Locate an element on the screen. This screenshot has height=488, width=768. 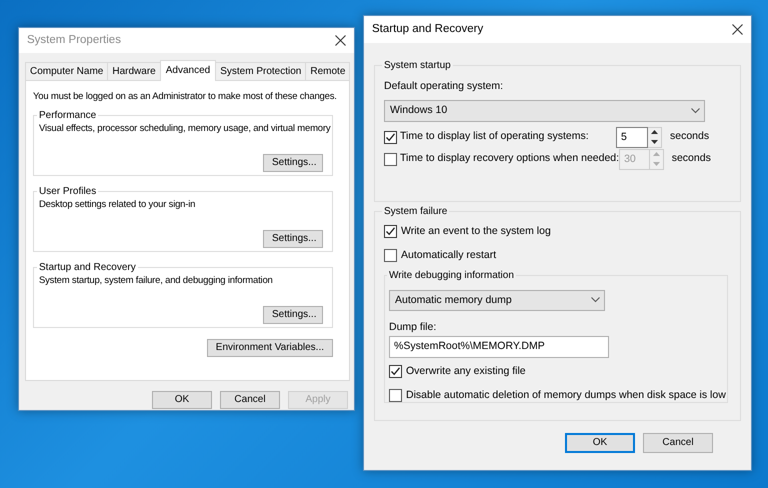
checkbox-label: Overwrite any existing file is located at coordinates (466, 371).